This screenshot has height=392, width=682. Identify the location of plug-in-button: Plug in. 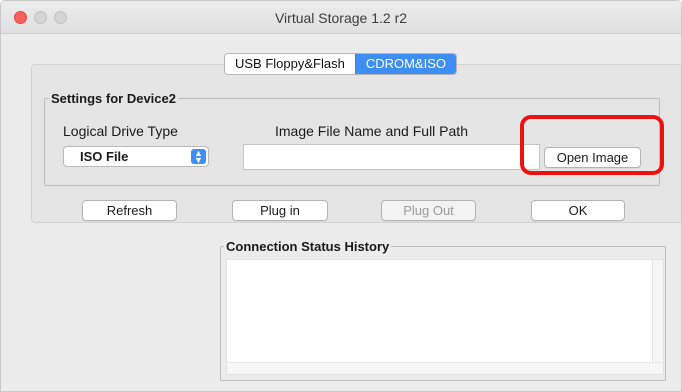
(280, 210).